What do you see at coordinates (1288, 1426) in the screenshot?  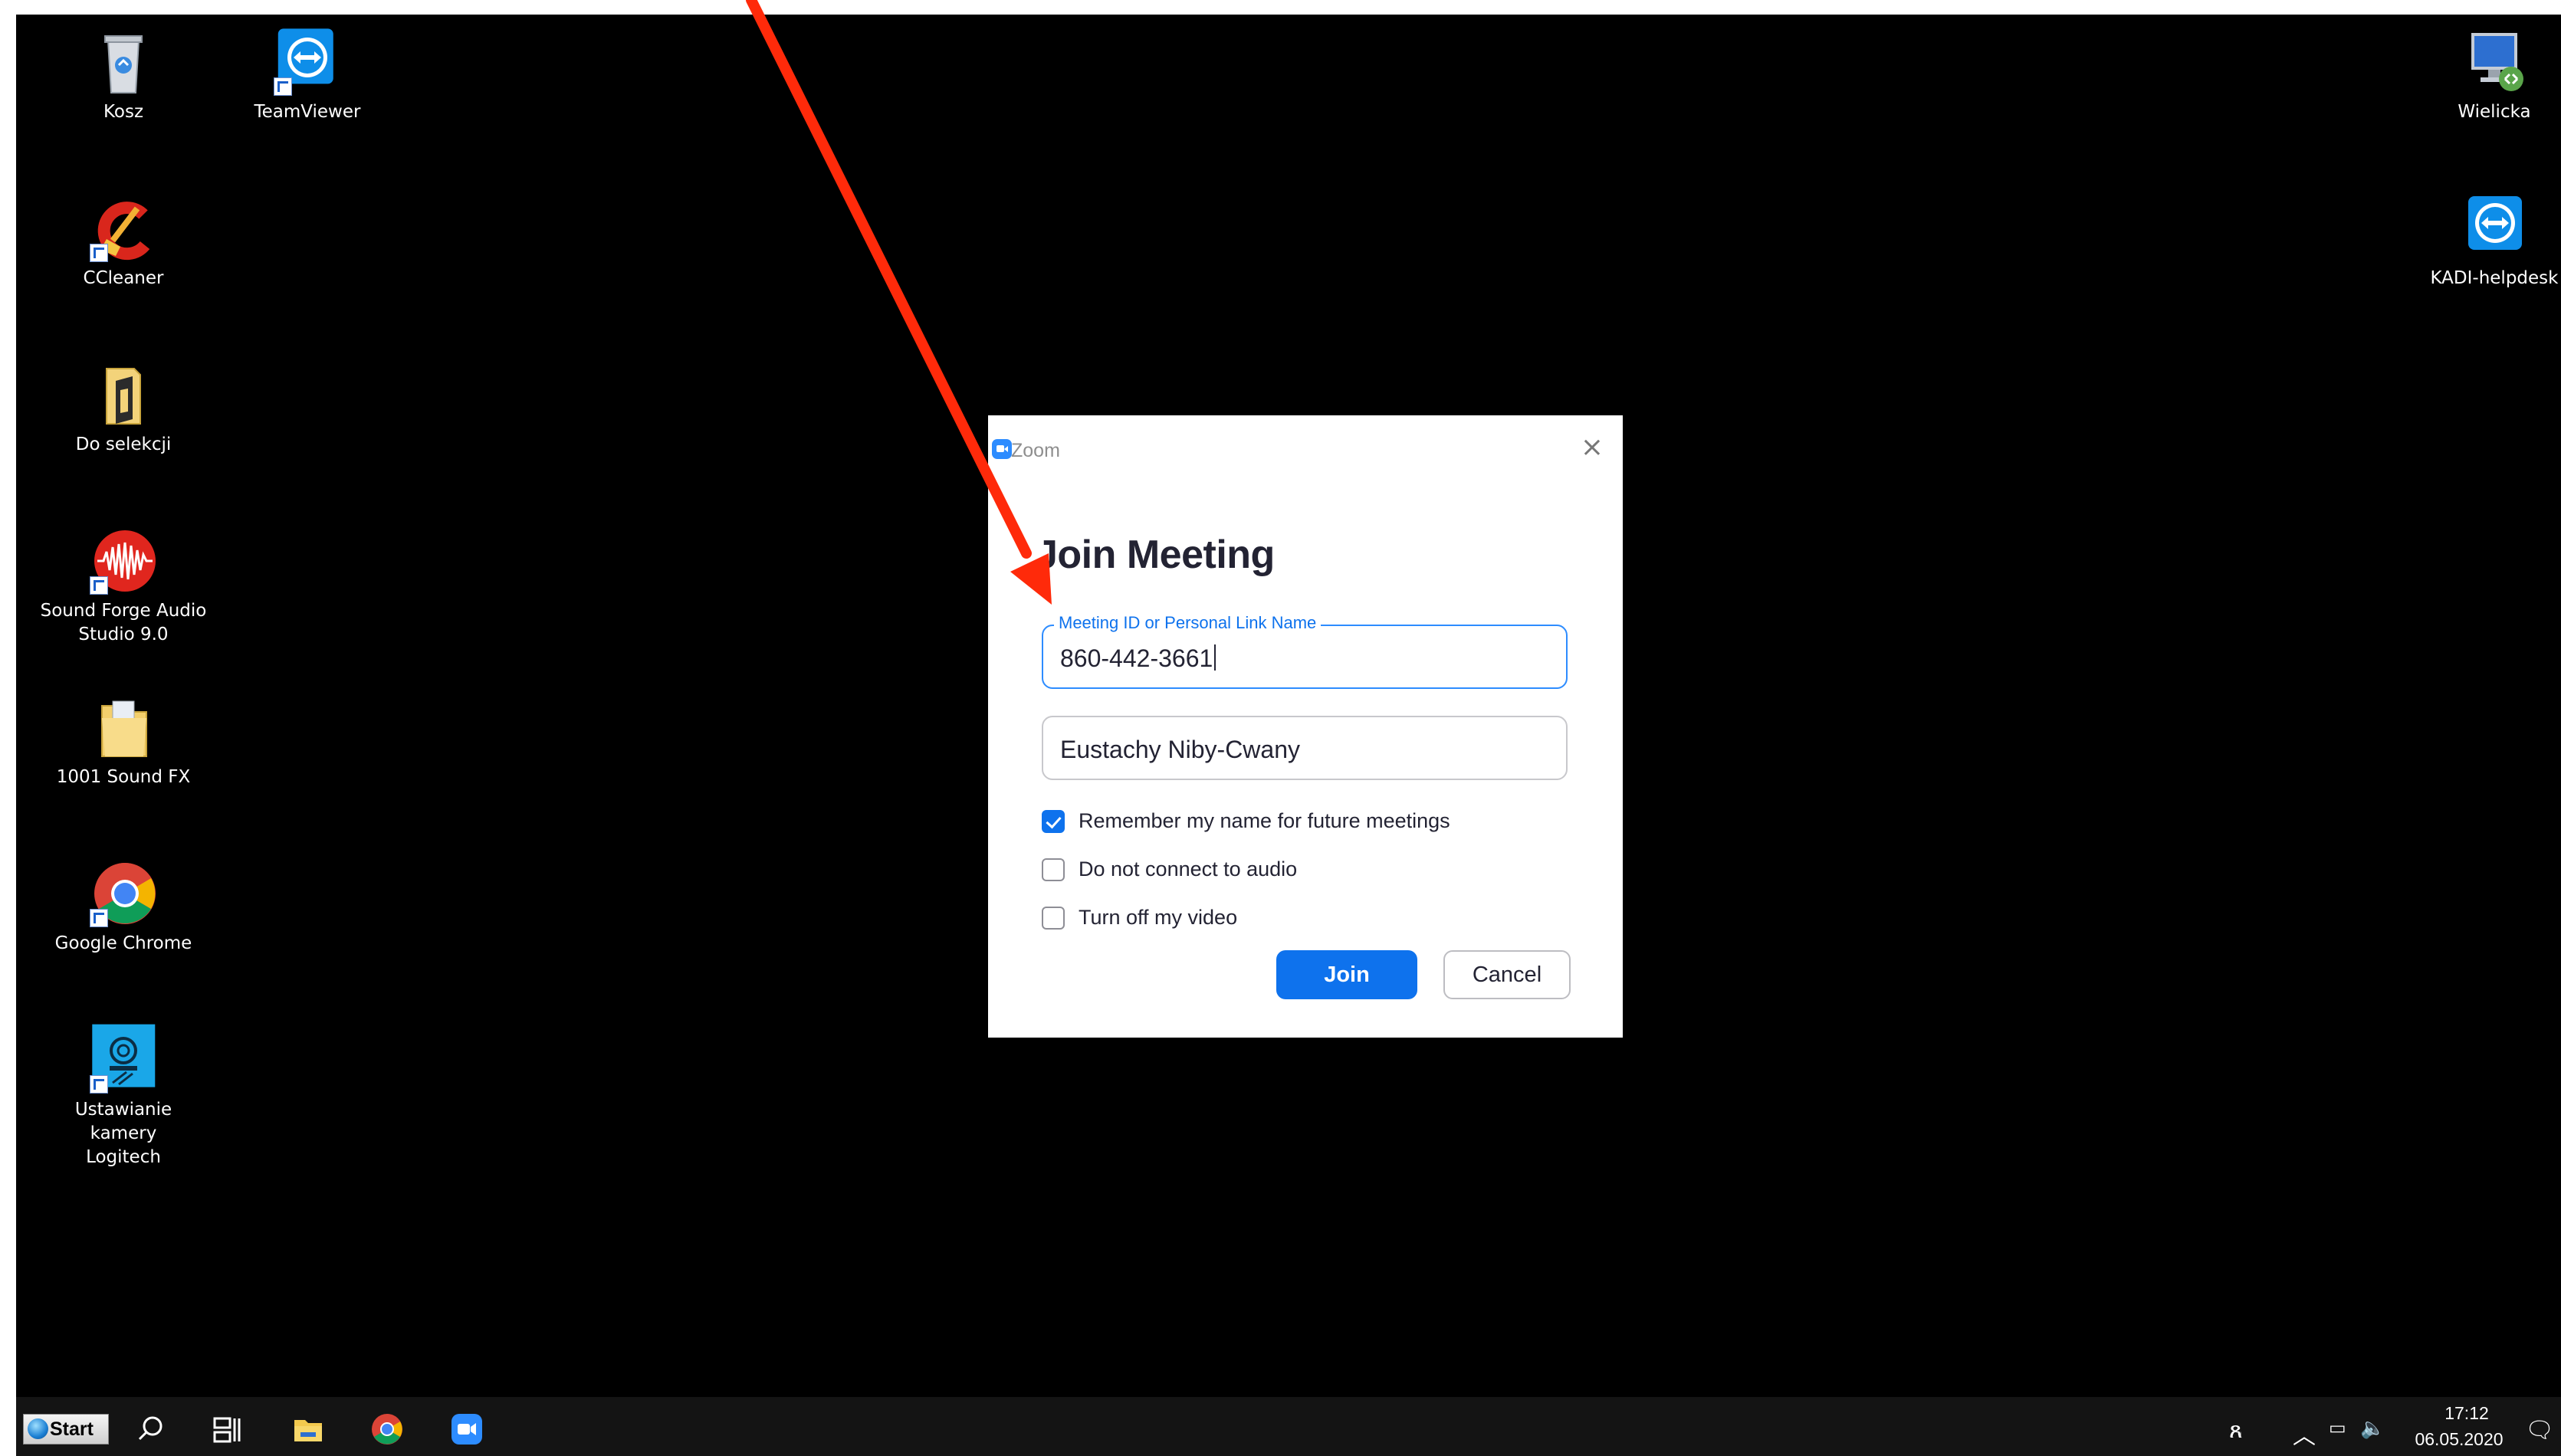 I see `taskbar: Start ጸ ︿ ▭ 🔈 17:12 06.05.2020 🗨` at bounding box center [1288, 1426].